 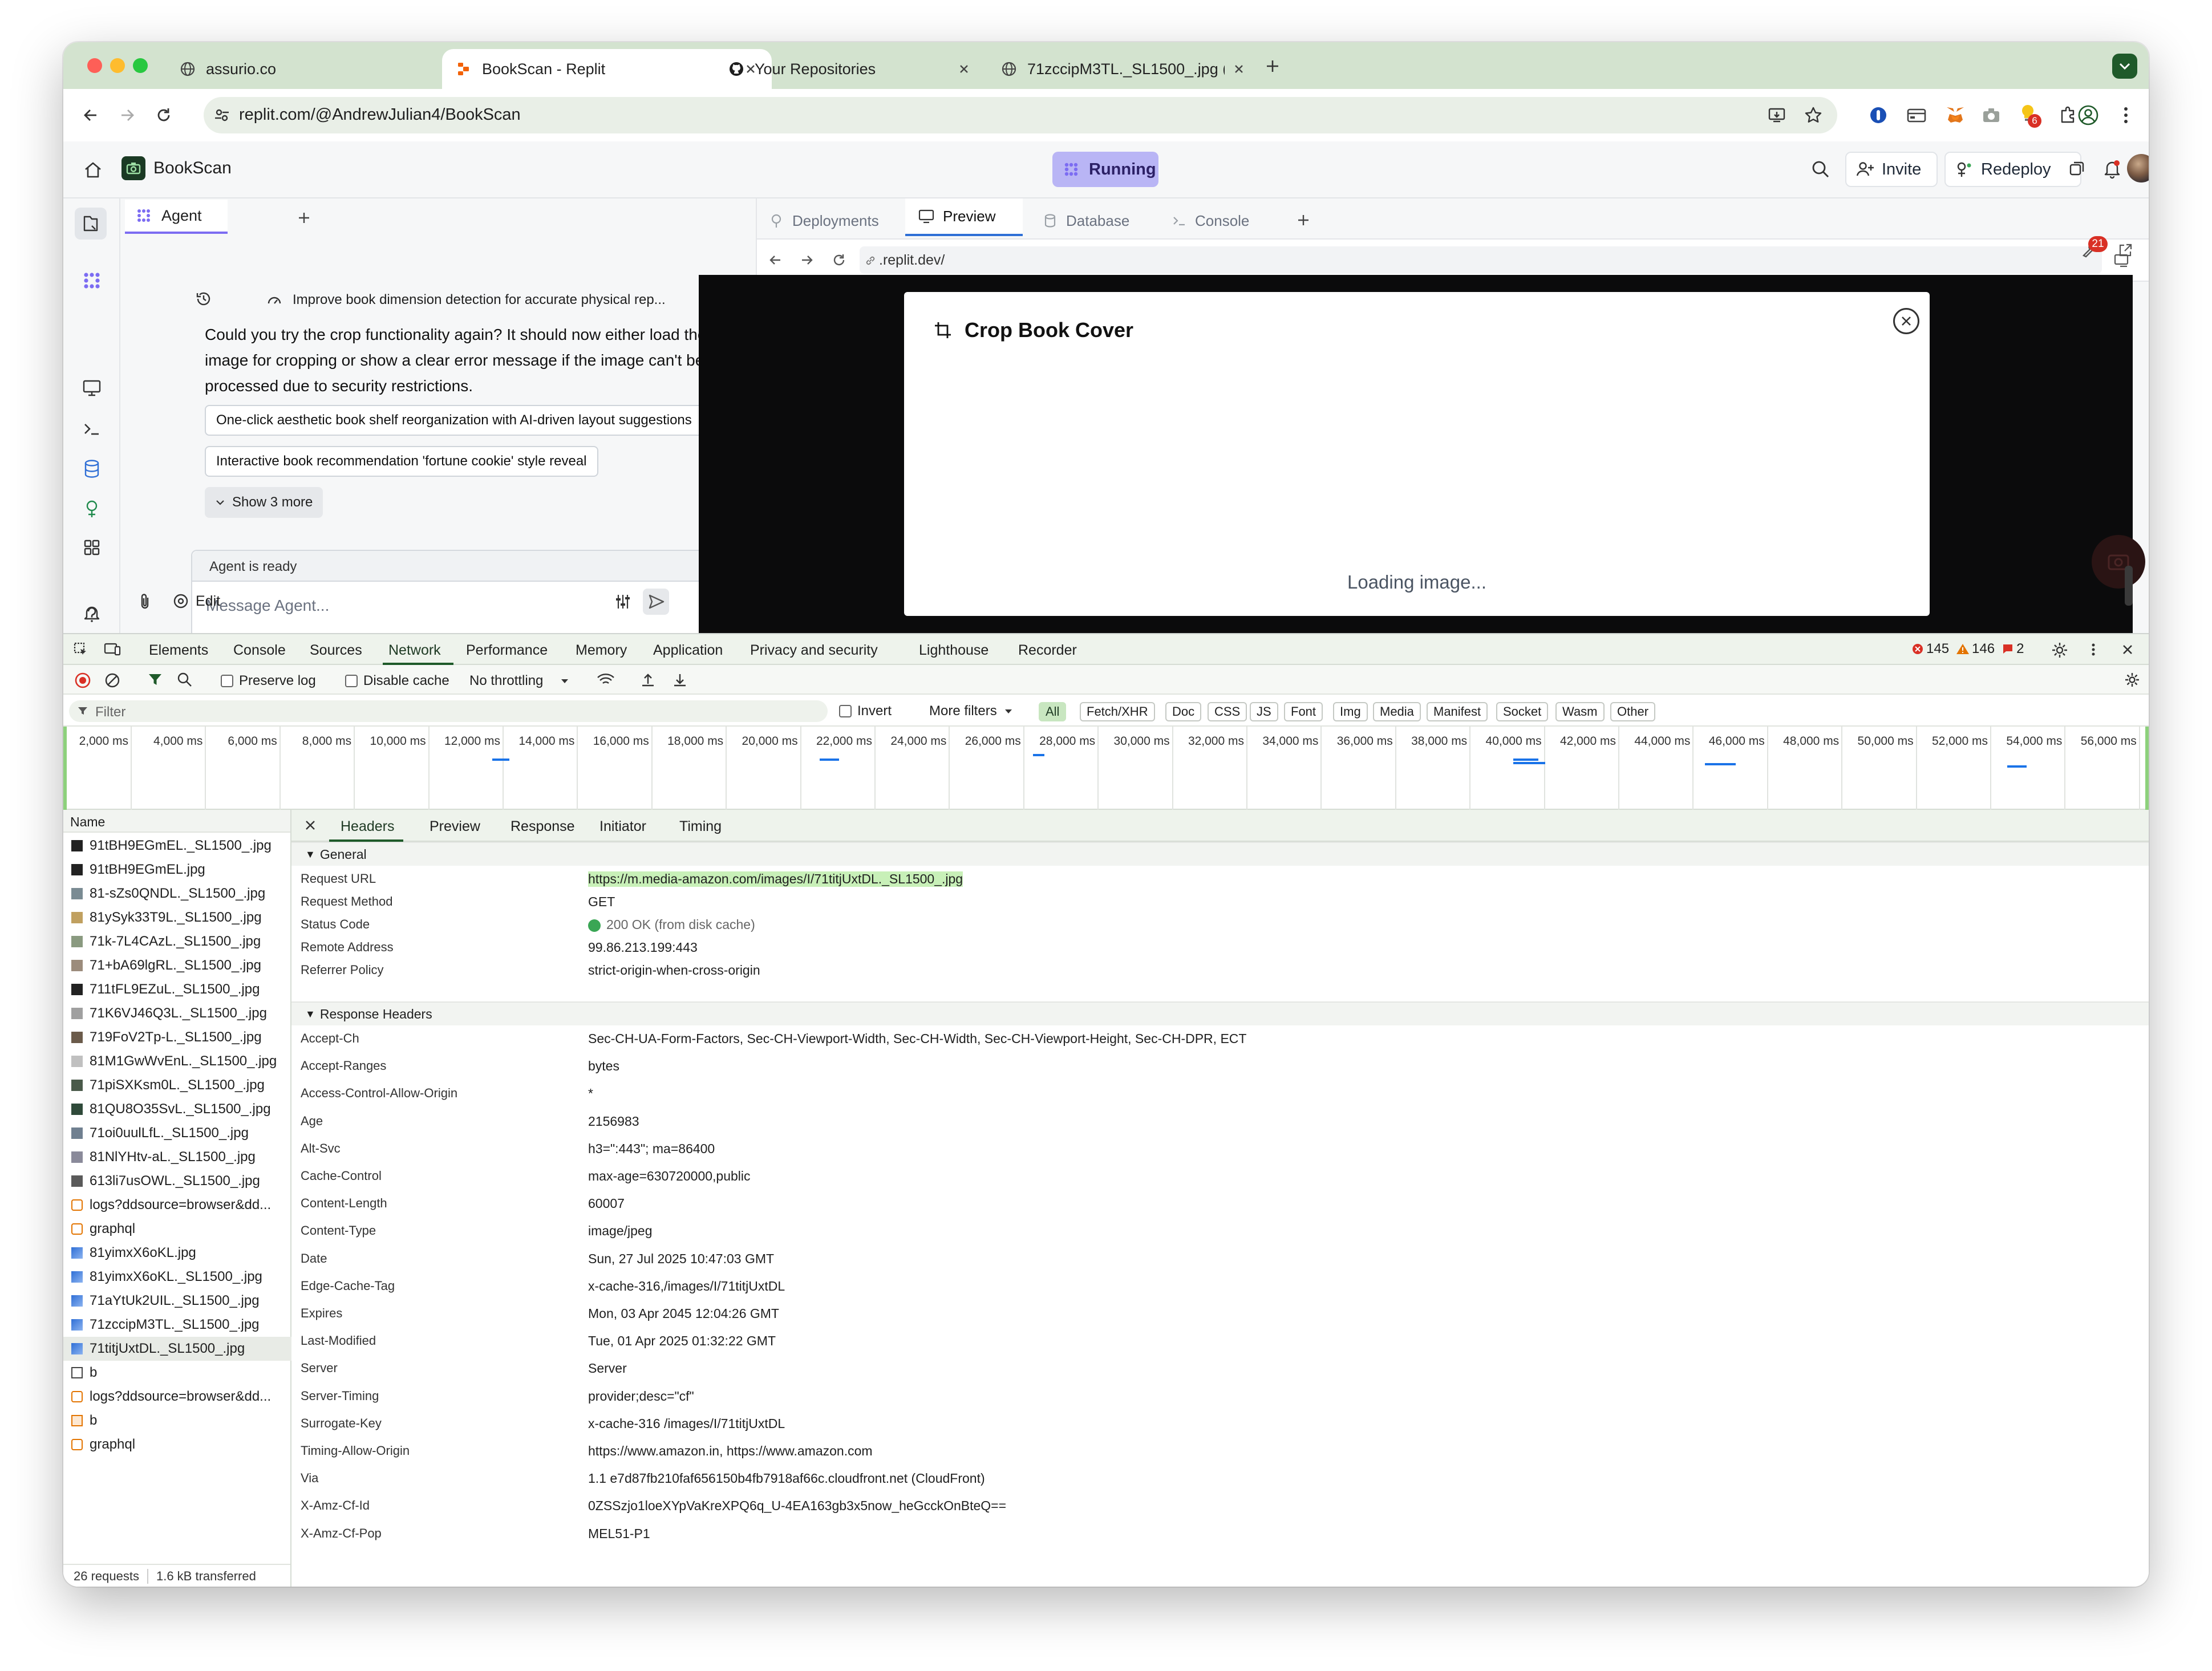 What do you see at coordinates (264, 502) in the screenshot?
I see `show-more-button: Show 3 more` at bounding box center [264, 502].